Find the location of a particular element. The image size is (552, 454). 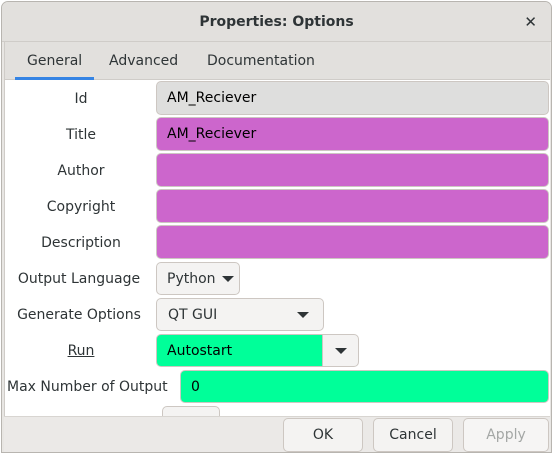

generate-options-value: QT GUI is located at coordinates (193, 314).